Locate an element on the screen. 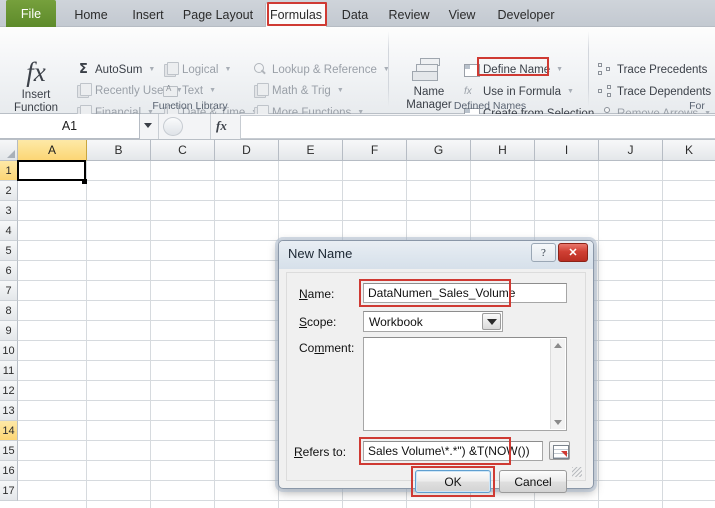 The image size is (715, 508). tab-file: File is located at coordinates (31, 13).